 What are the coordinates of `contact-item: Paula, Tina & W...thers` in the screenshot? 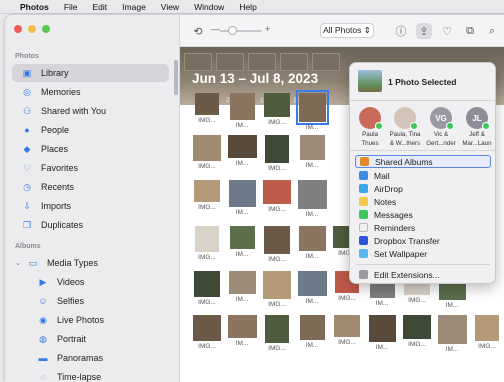 It's located at (405, 127).